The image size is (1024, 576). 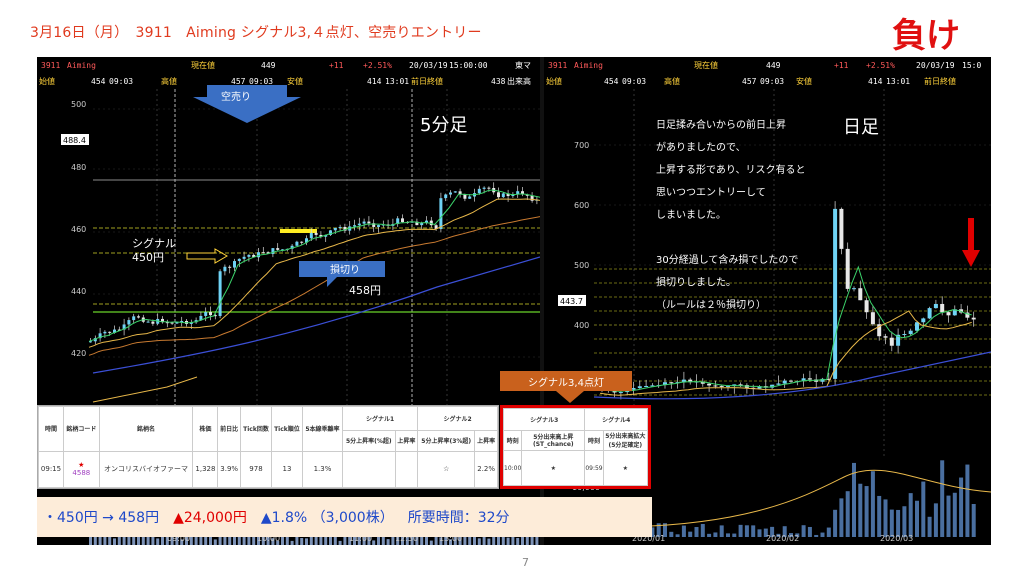 I want to click on cell-code: ★ 4588, so click(x=81, y=469).